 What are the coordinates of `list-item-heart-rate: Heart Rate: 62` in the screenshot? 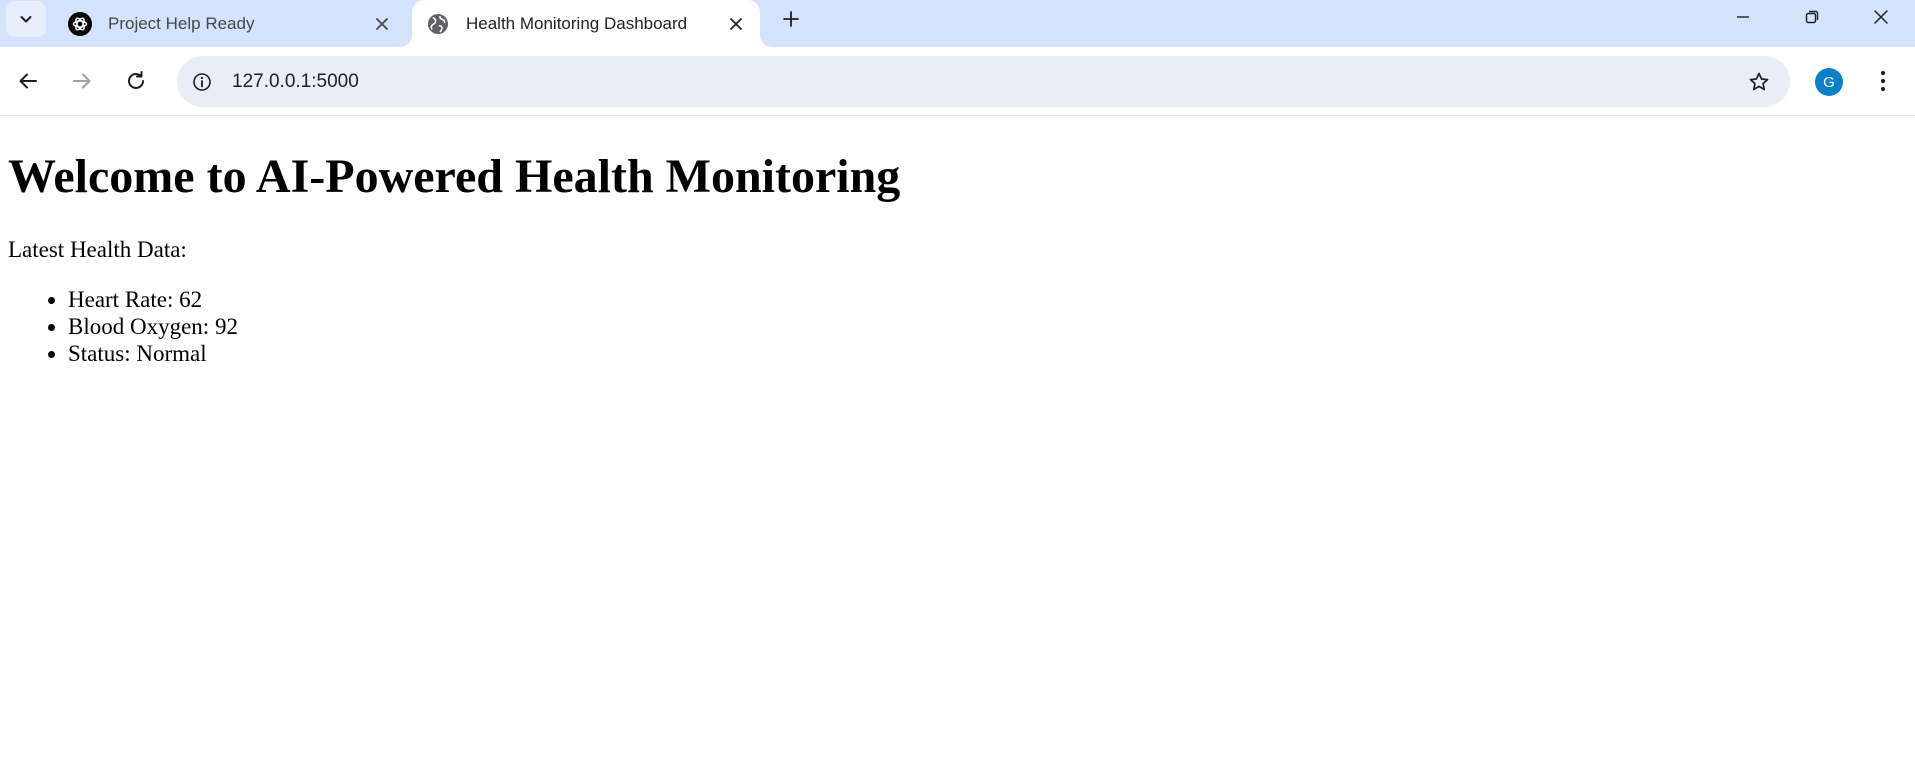 It's located at (153, 299).